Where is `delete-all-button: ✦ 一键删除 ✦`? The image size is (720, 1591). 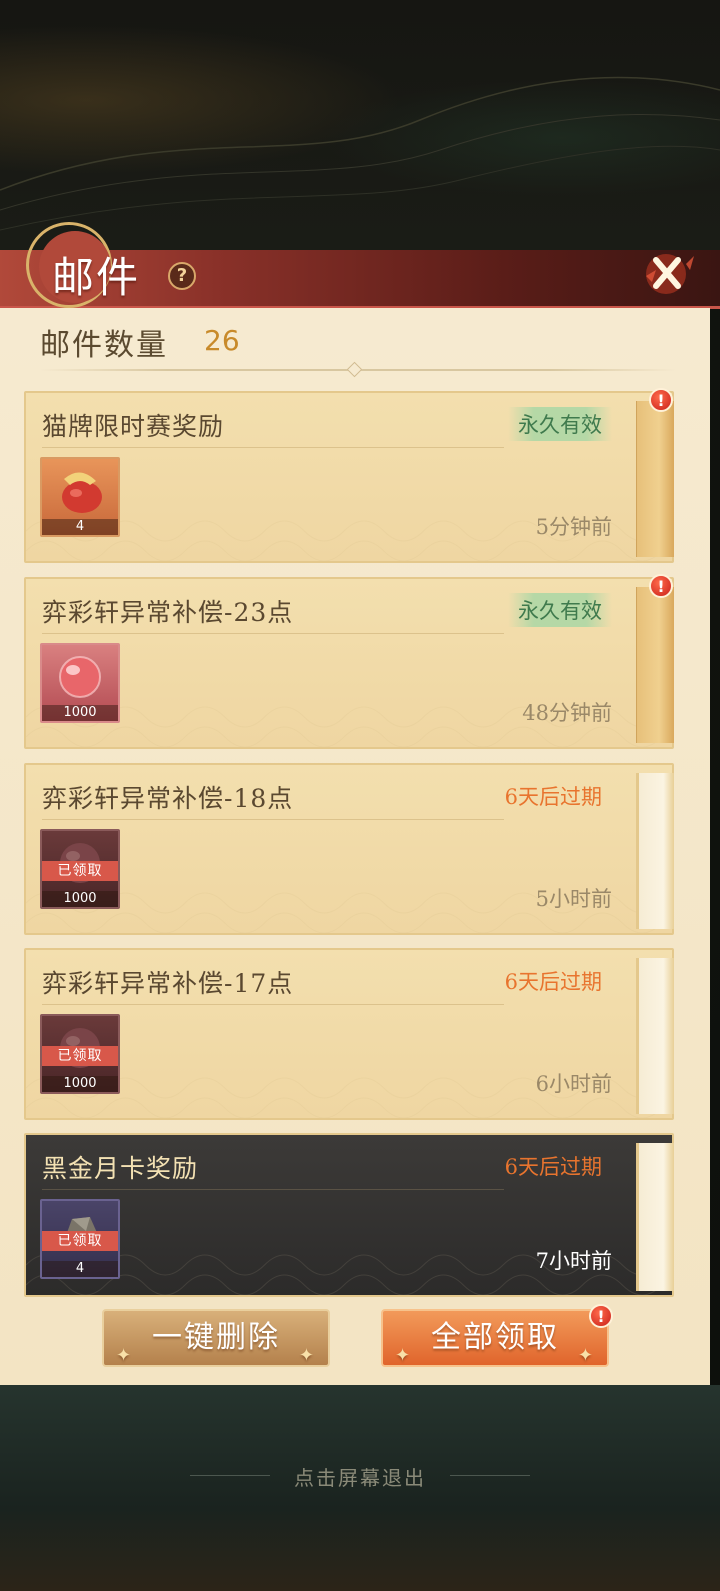 delete-all-button: ✦ 一键删除 ✦ is located at coordinates (216, 1338).